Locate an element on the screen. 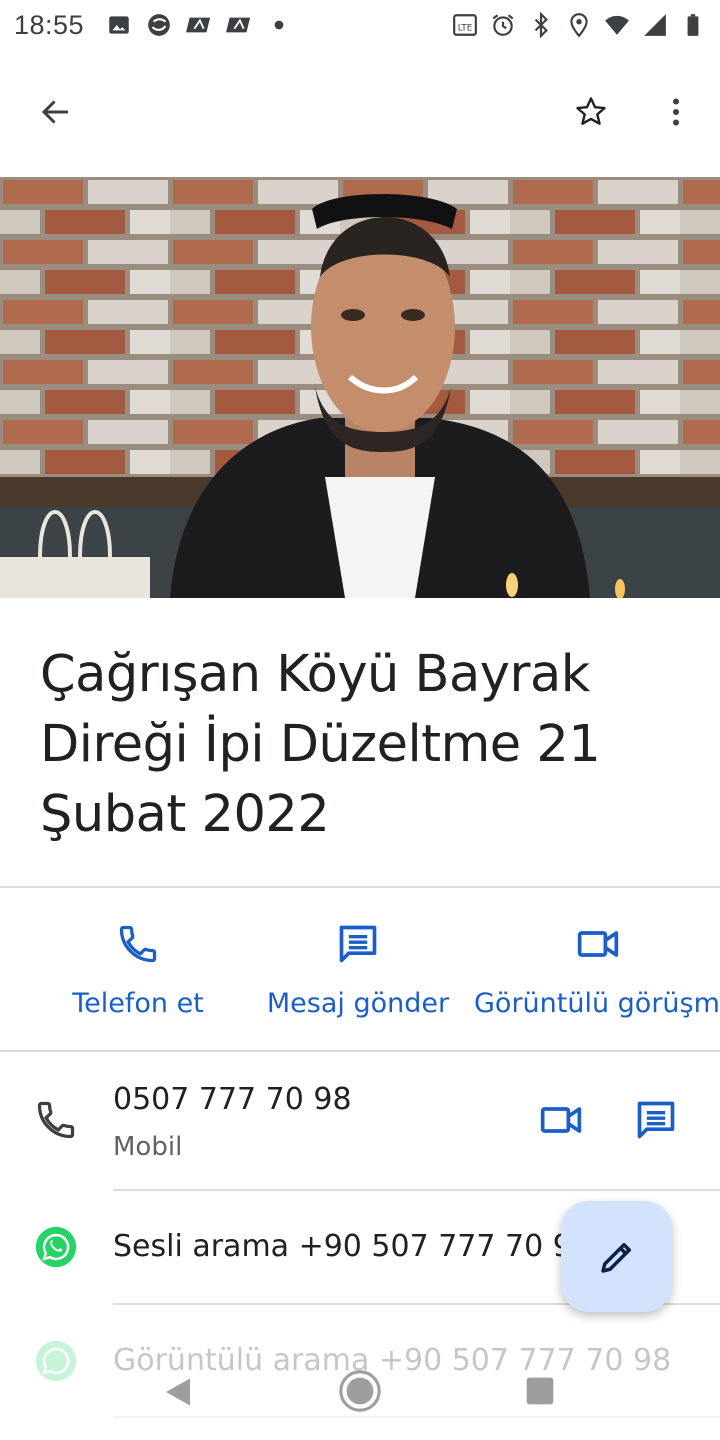 The image size is (720, 1440). image-icon is located at coordinates (119, 25).